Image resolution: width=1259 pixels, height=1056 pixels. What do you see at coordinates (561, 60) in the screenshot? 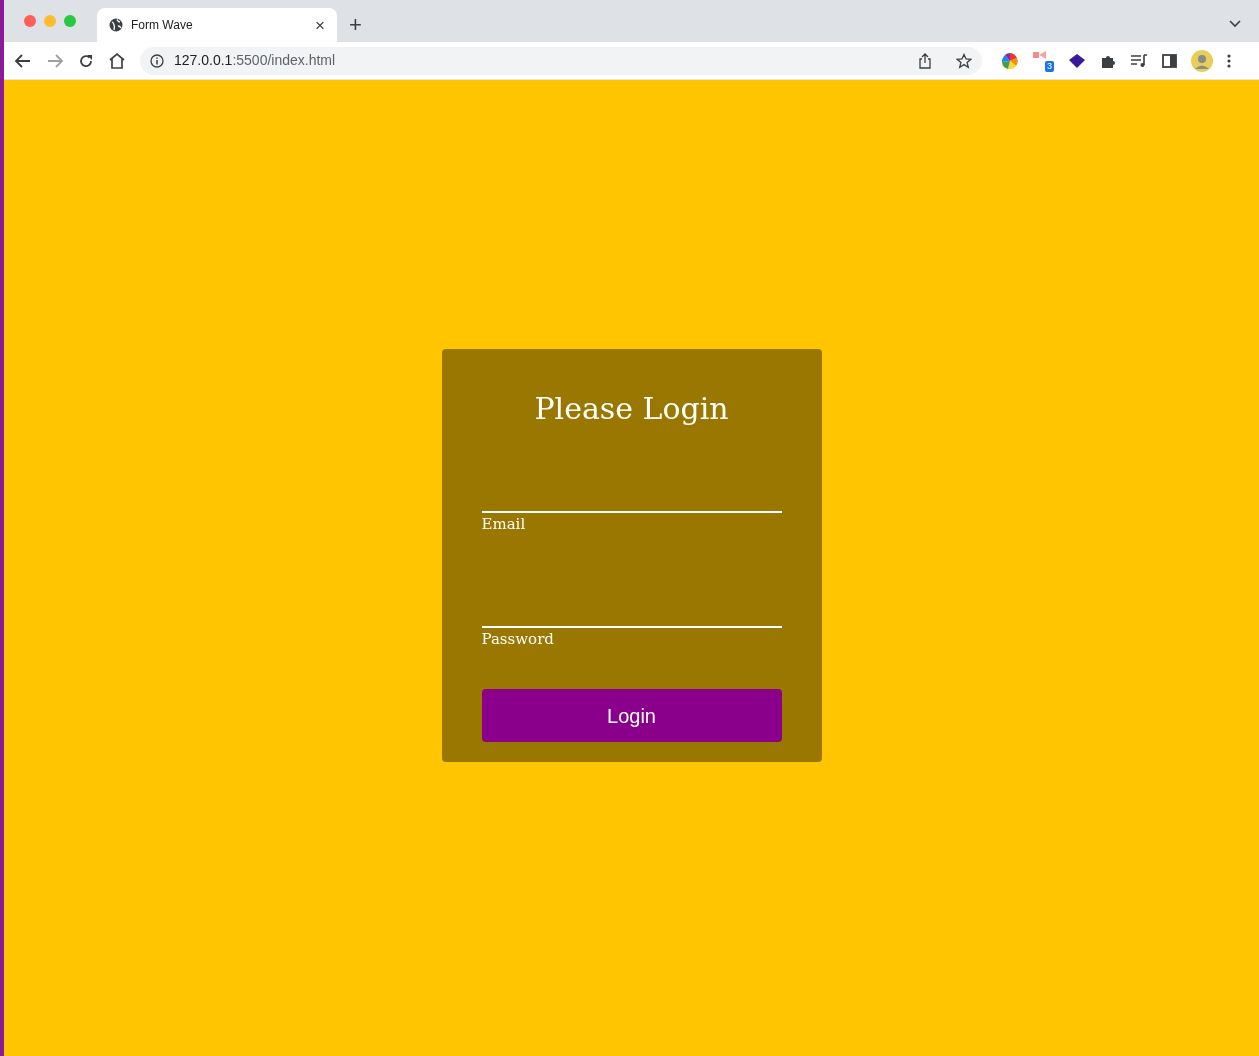
I see `address-bar: 127.0.0.1:5500/index.html` at bounding box center [561, 60].